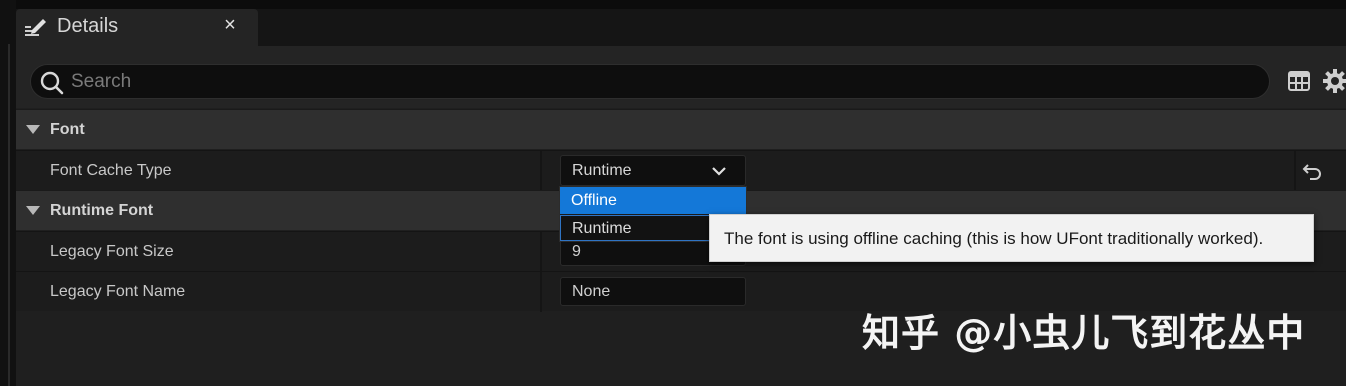  What do you see at coordinates (576, 251) in the screenshot?
I see `field-value: 9` at bounding box center [576, 251].